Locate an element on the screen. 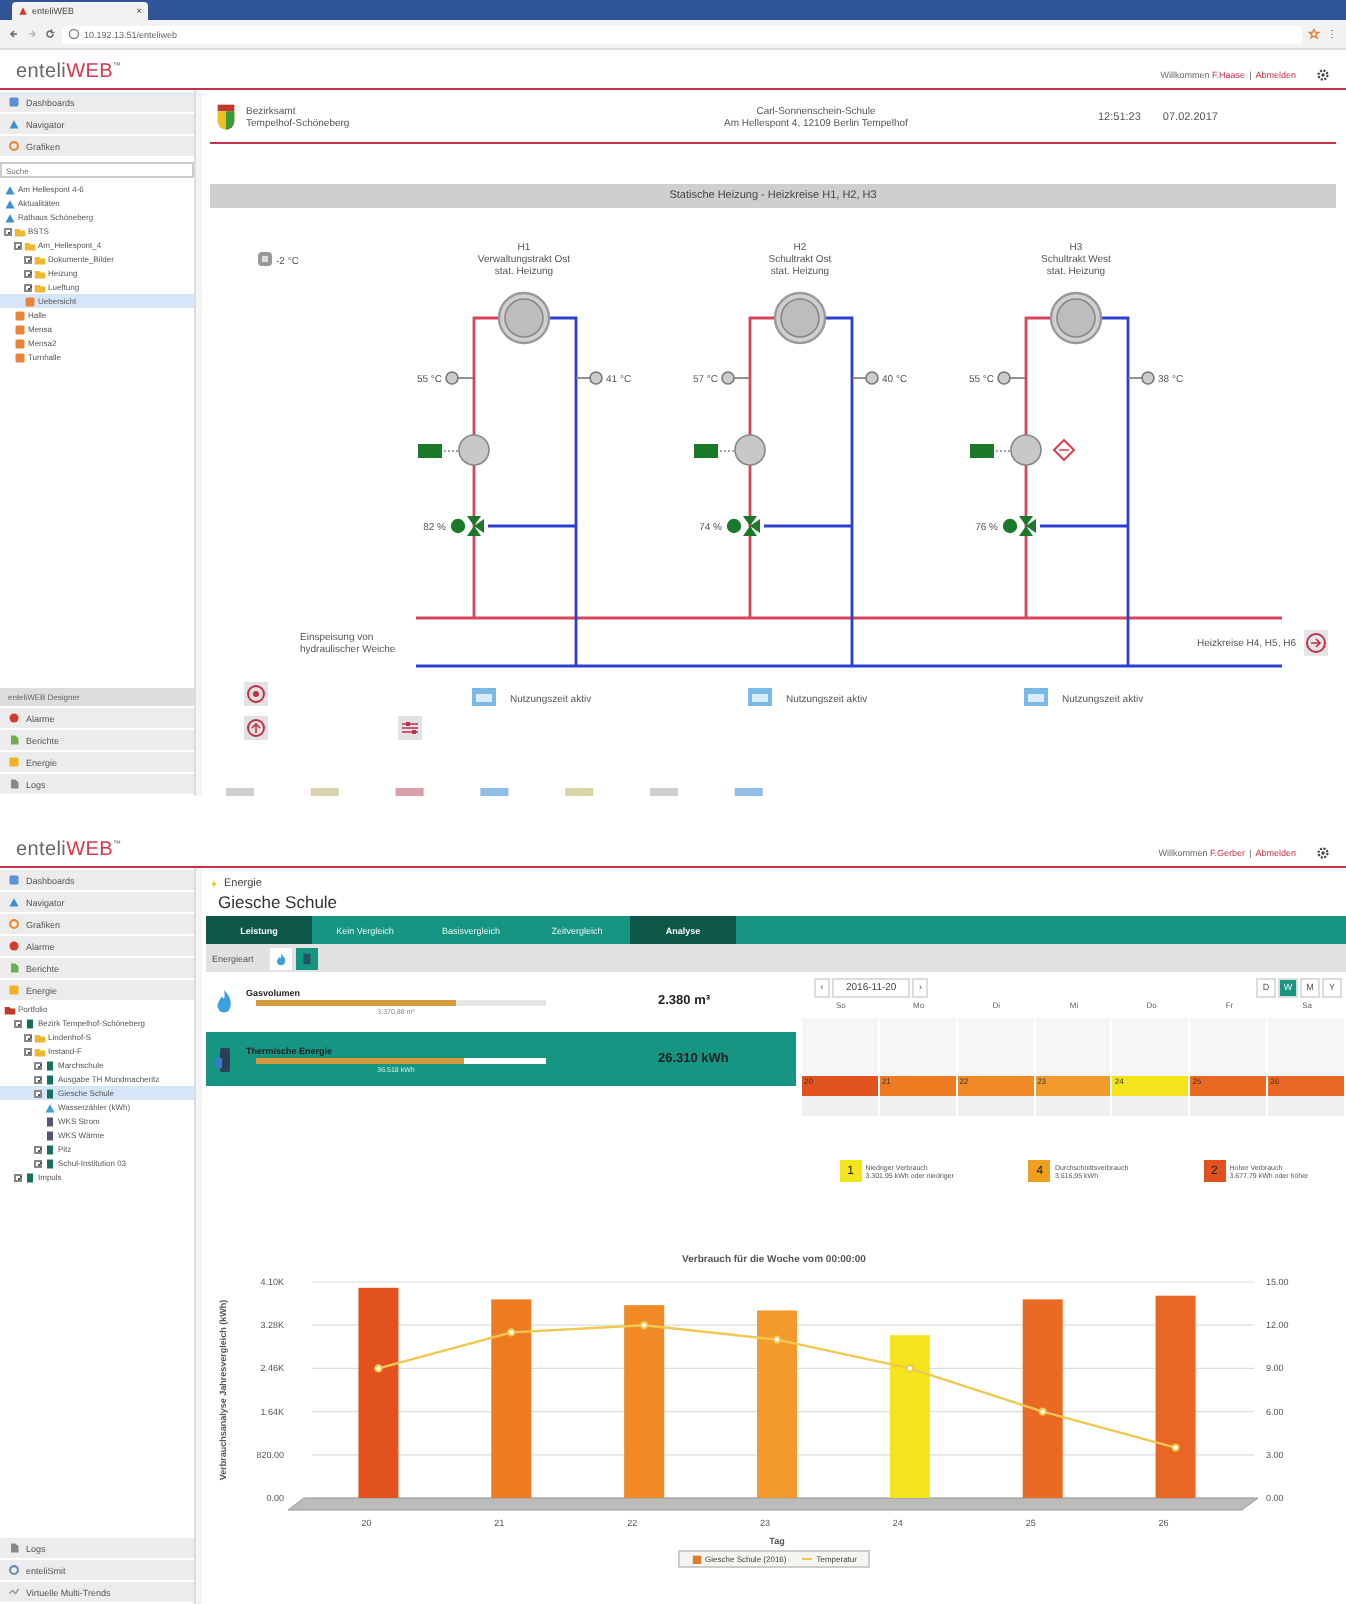 Image resolution: width=1346 pixels, height=1604 pixels. legend-line-icon is located at coordinates (807, 1559).